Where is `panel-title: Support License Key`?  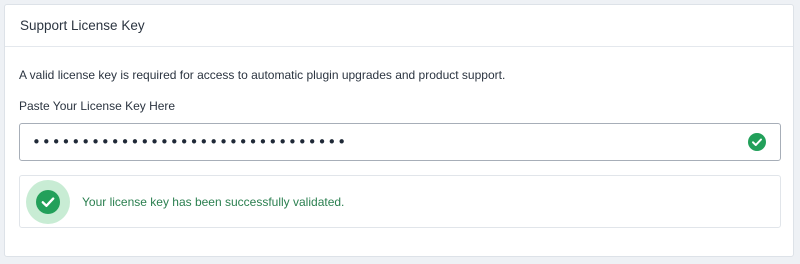 panel-title: Support License Key is located at coordinates (82, 25).